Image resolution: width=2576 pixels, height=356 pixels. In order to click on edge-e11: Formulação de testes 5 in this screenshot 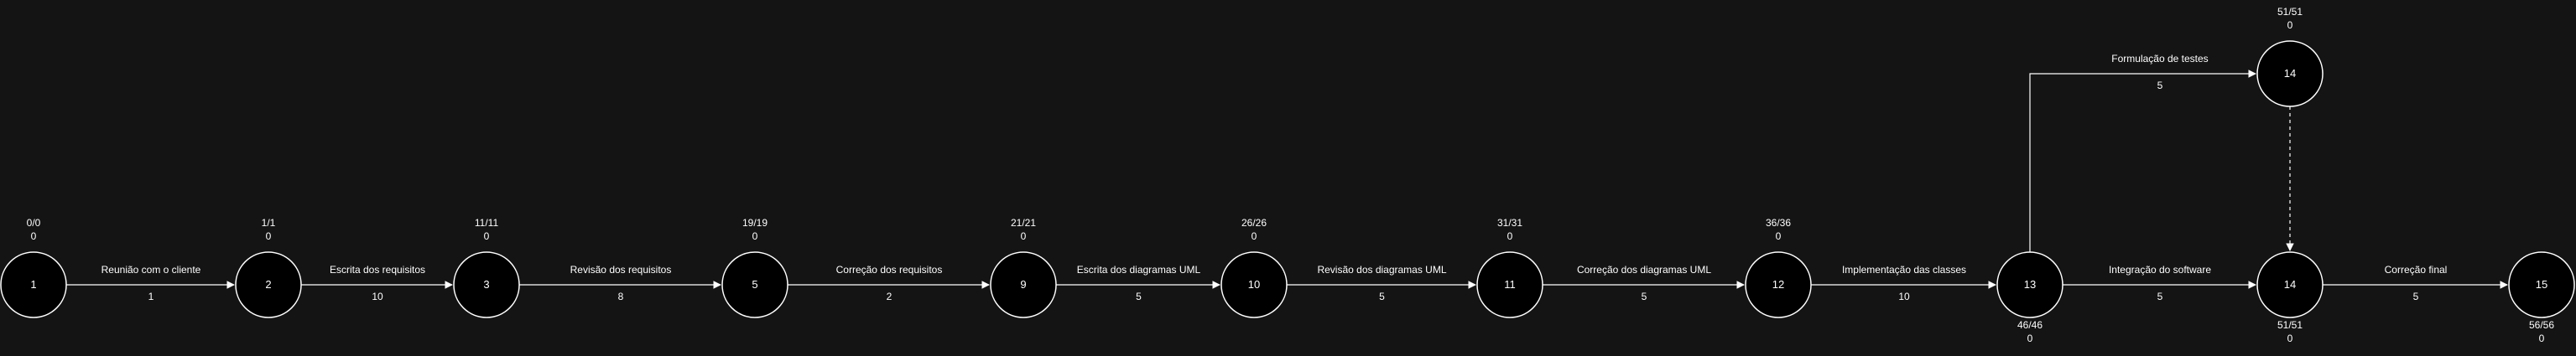, I will do `click(2142, 152)`.